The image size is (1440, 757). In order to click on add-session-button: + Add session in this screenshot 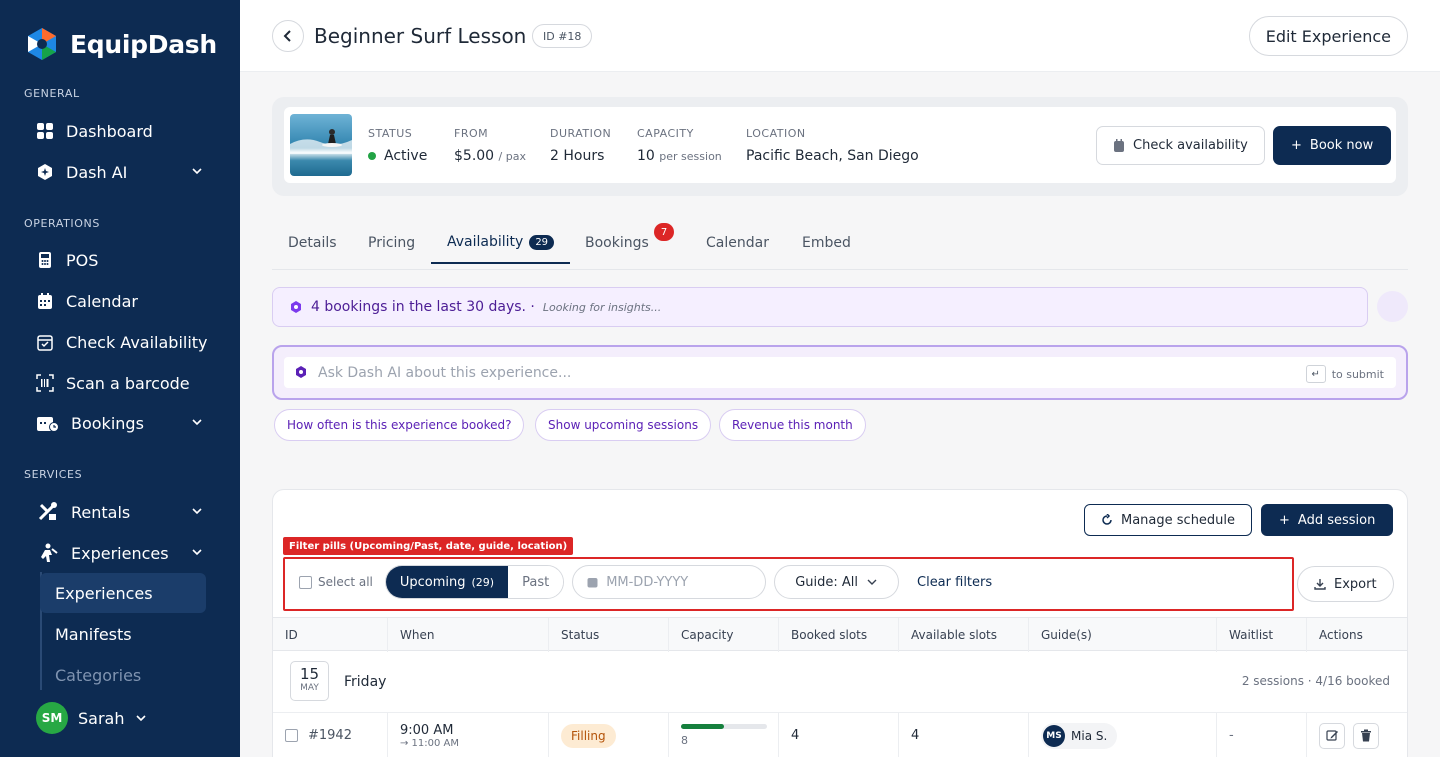, I will do `click(1327, 520)`.